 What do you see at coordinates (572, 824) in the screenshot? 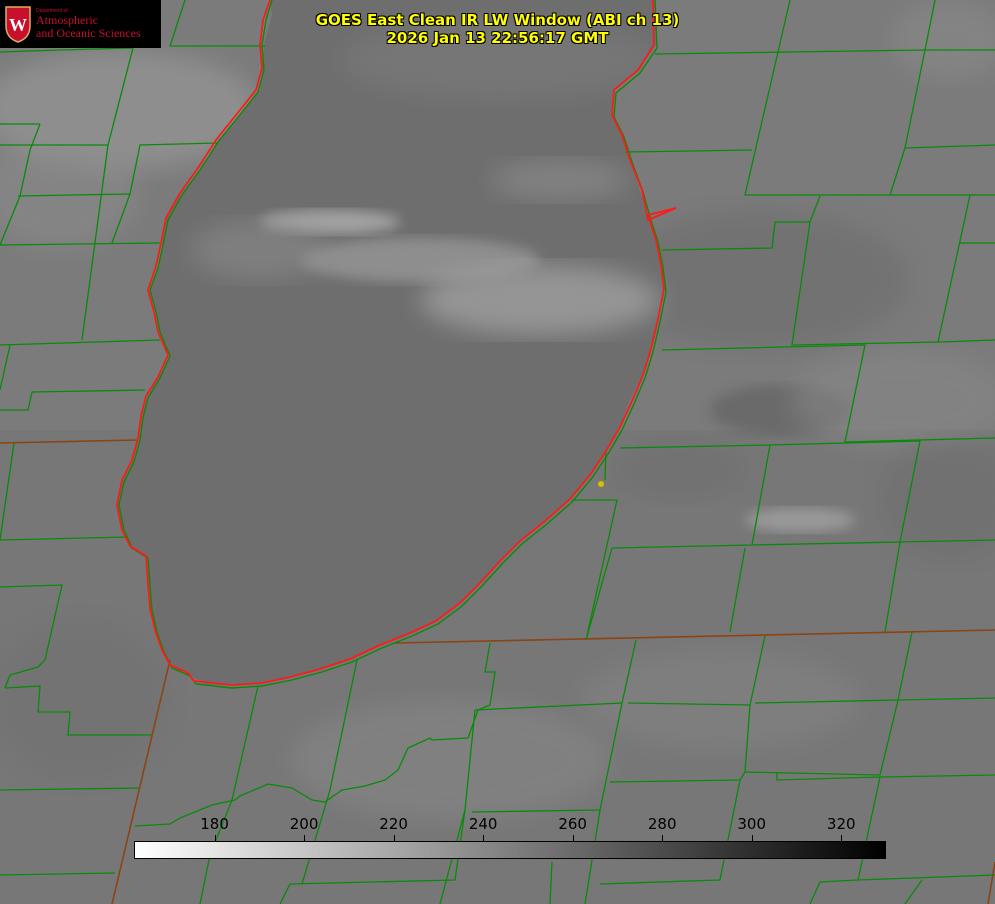
I see `colorbar-tick-label: 260` at bounding box center [572, 824].